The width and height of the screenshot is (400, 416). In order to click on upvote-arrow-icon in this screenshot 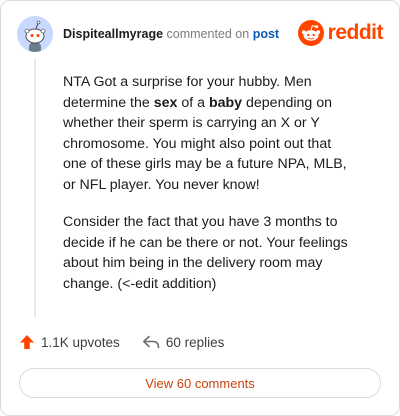, I will do `click(27, 342)`.